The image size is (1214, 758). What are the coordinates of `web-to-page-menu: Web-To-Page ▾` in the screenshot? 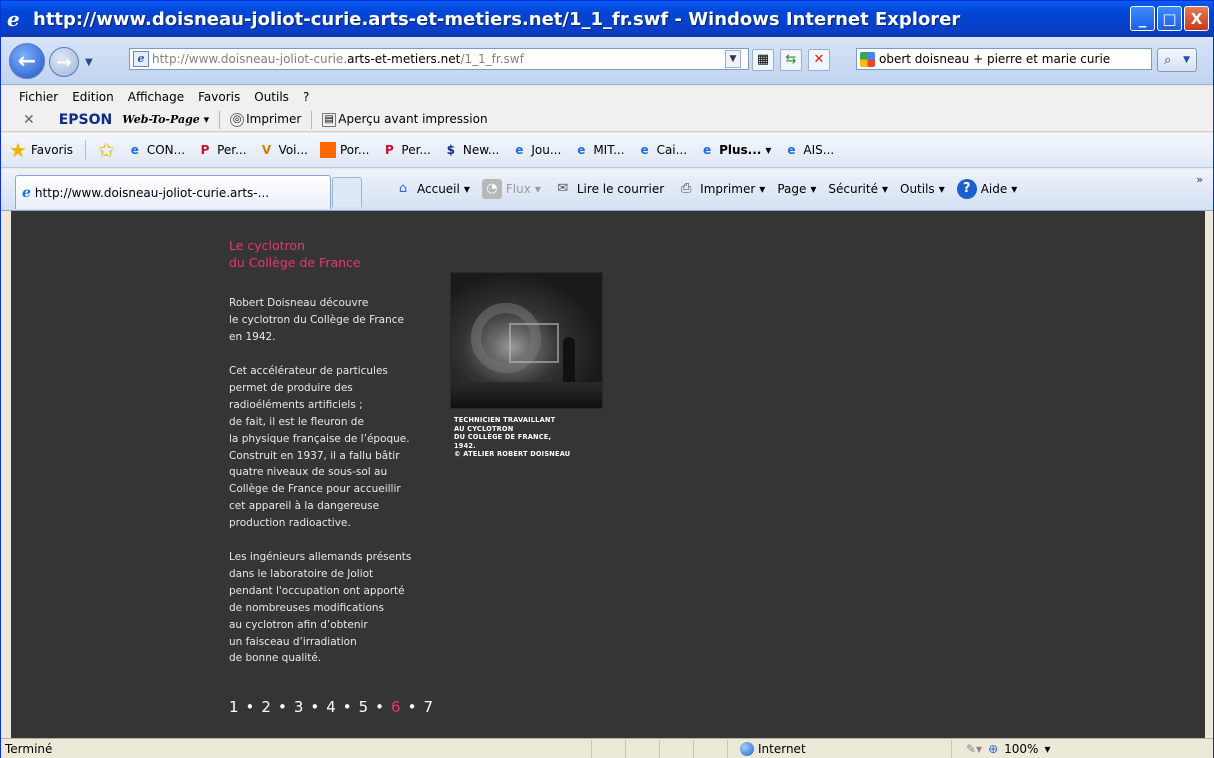 It's located at (165, 119).